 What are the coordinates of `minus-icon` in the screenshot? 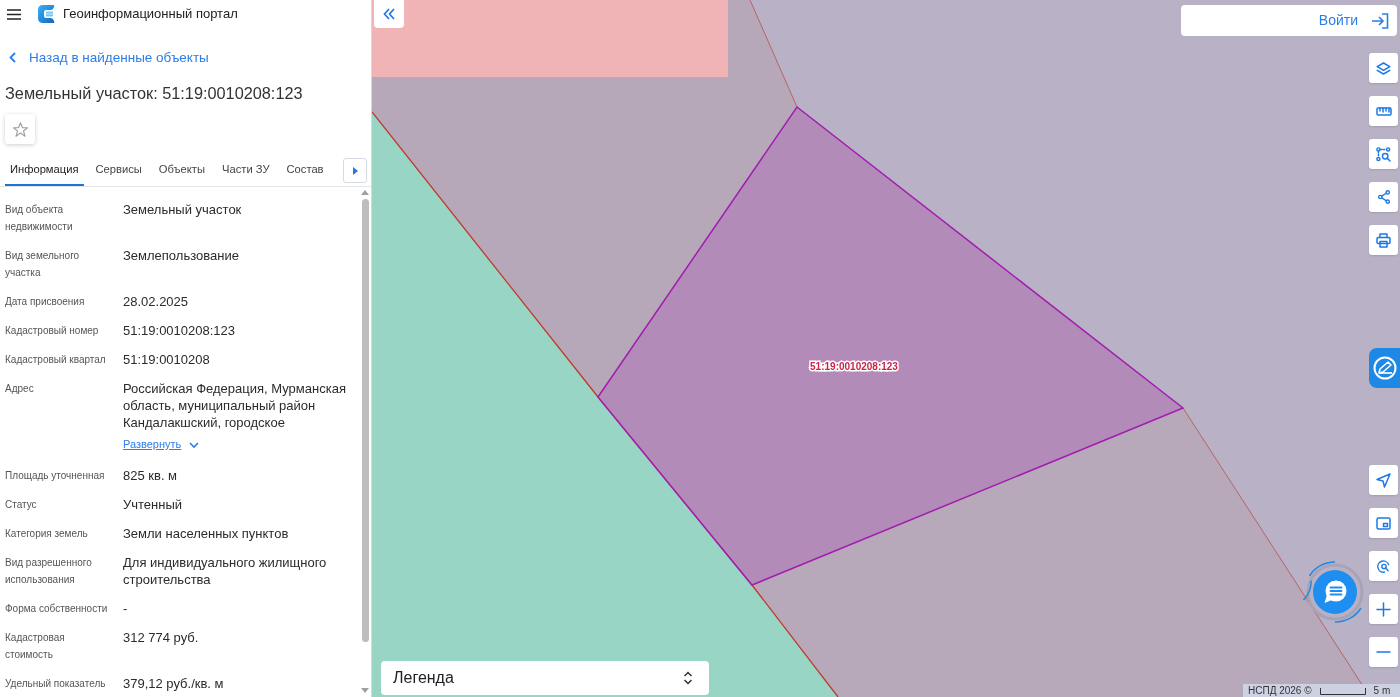 It's located at (1383, 652).